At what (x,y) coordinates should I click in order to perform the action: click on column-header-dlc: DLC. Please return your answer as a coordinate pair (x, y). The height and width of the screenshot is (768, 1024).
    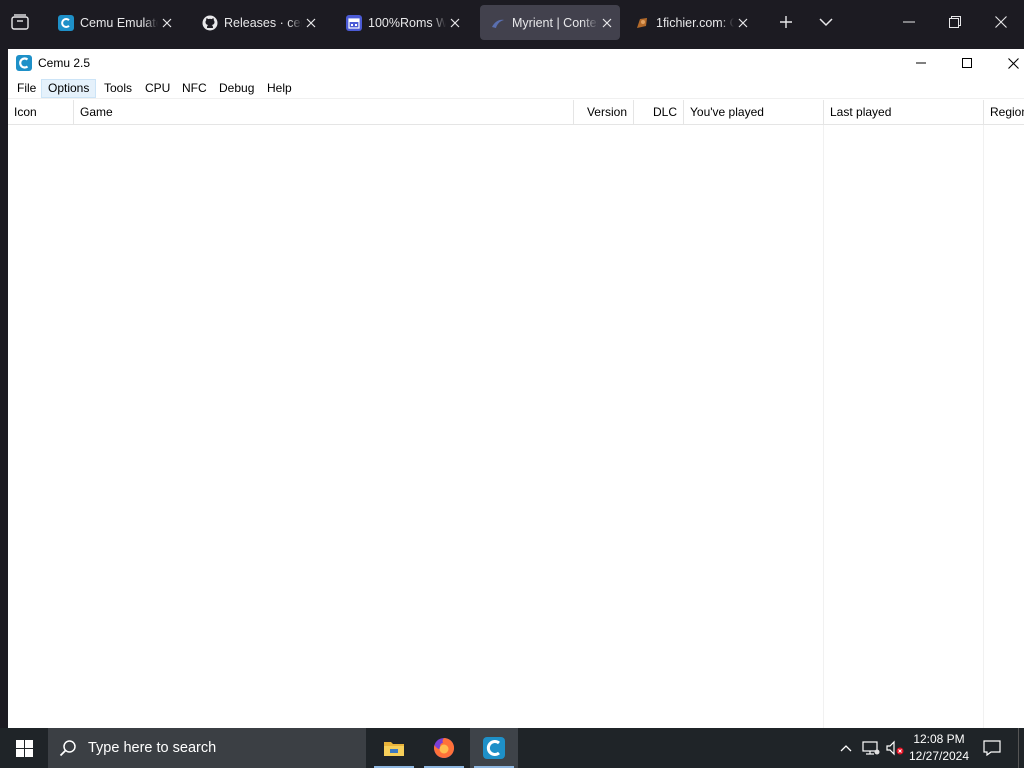
    Looking at the image, I should click on (659, 112).